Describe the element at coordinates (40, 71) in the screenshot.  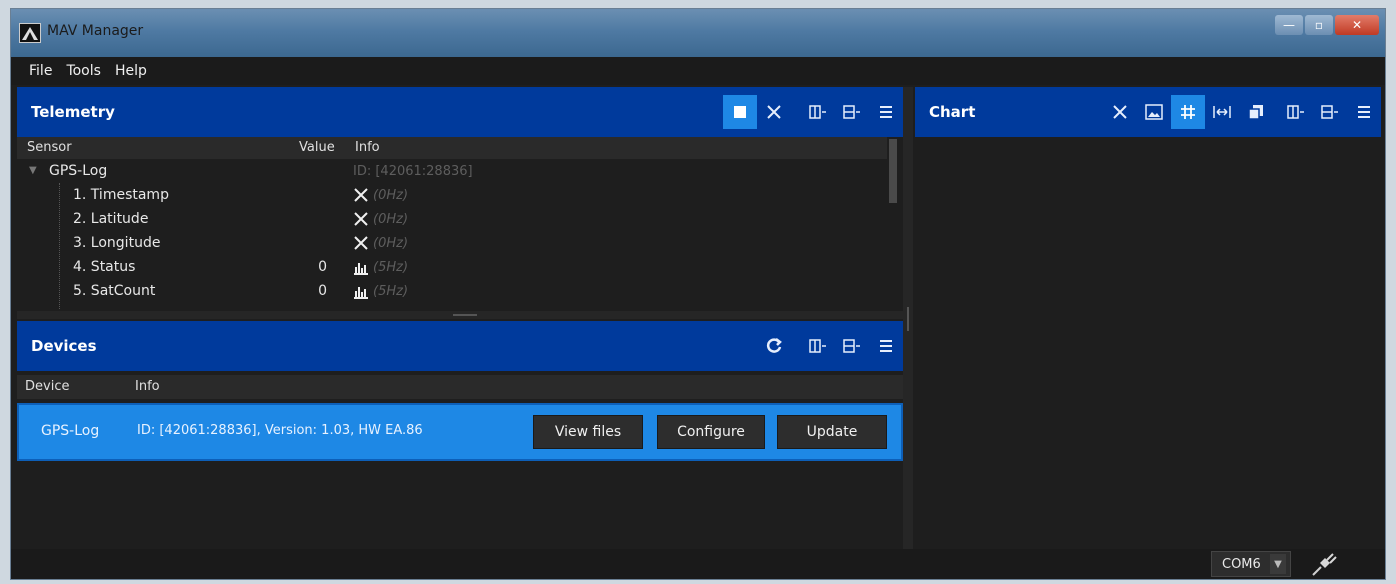
I see `menu-file: File` at that location.